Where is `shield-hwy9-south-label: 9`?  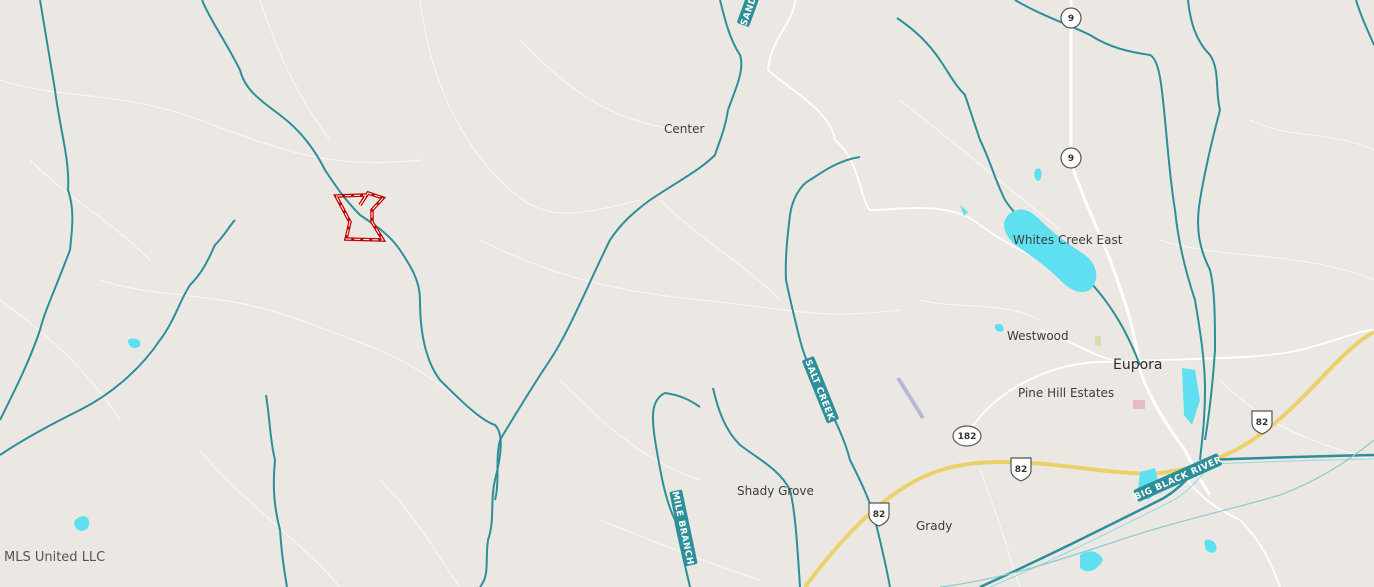 shield-hwy9-south-label: 9 is located at coordinates (1071, 159).